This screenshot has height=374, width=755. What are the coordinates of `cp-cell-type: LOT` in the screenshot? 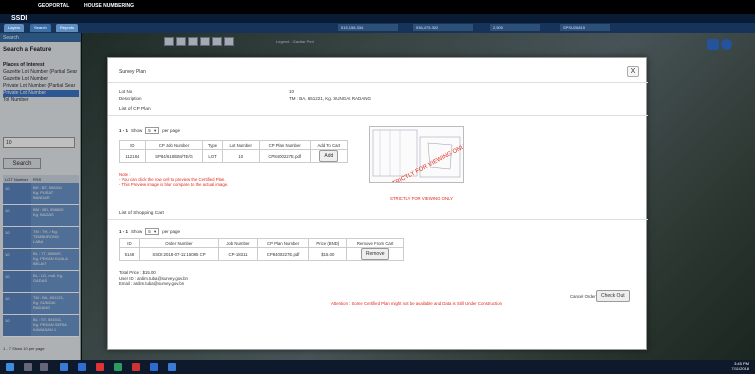 It's located at (212, 156).